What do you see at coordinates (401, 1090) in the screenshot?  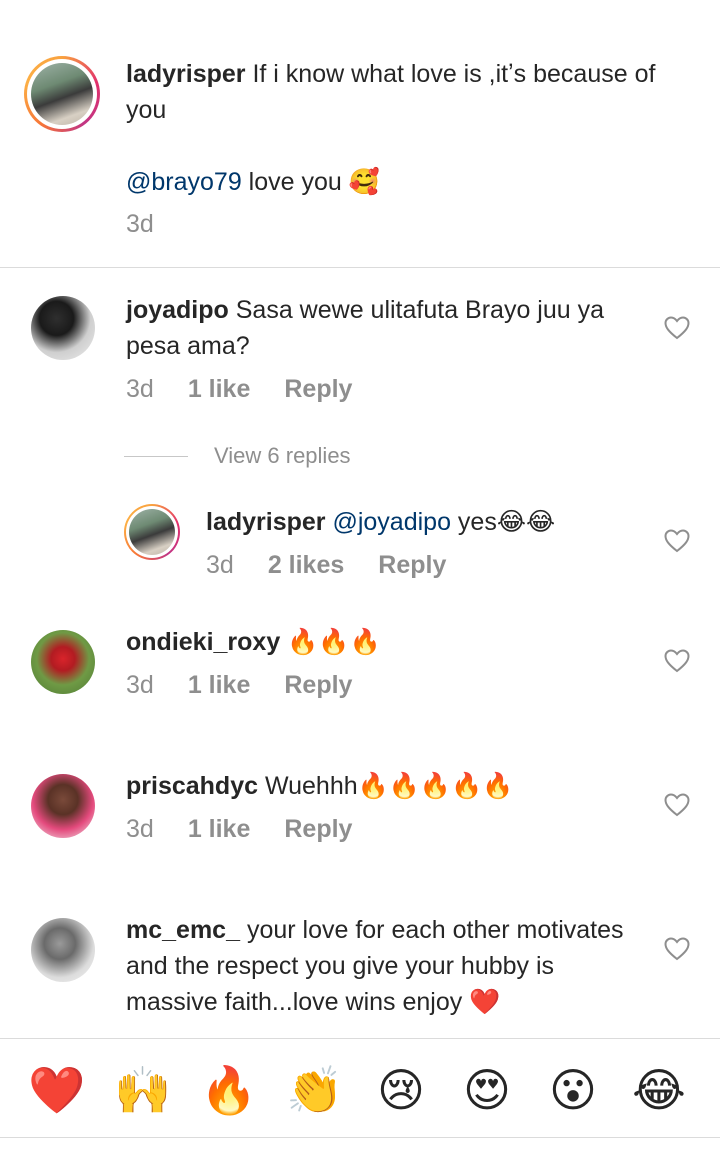 I see `emoji-crying-button: 😢` at bounding box center [401, 1090].